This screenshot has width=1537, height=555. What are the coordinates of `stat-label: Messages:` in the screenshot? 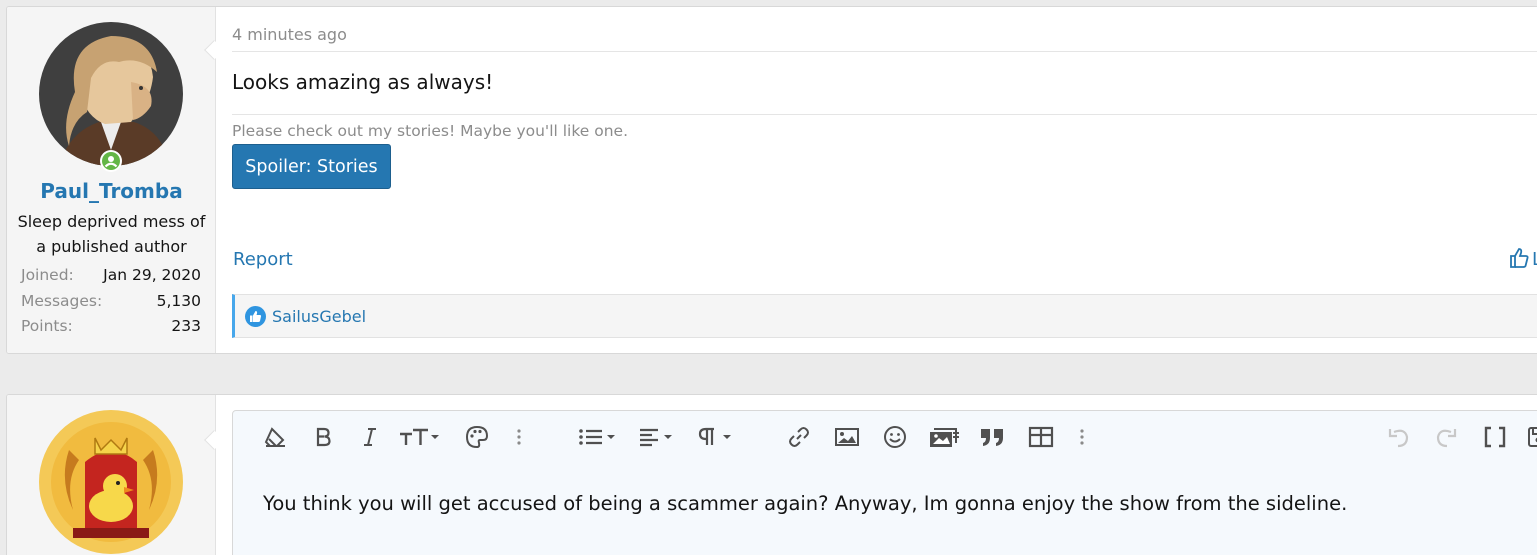 It's located at (62, 300).